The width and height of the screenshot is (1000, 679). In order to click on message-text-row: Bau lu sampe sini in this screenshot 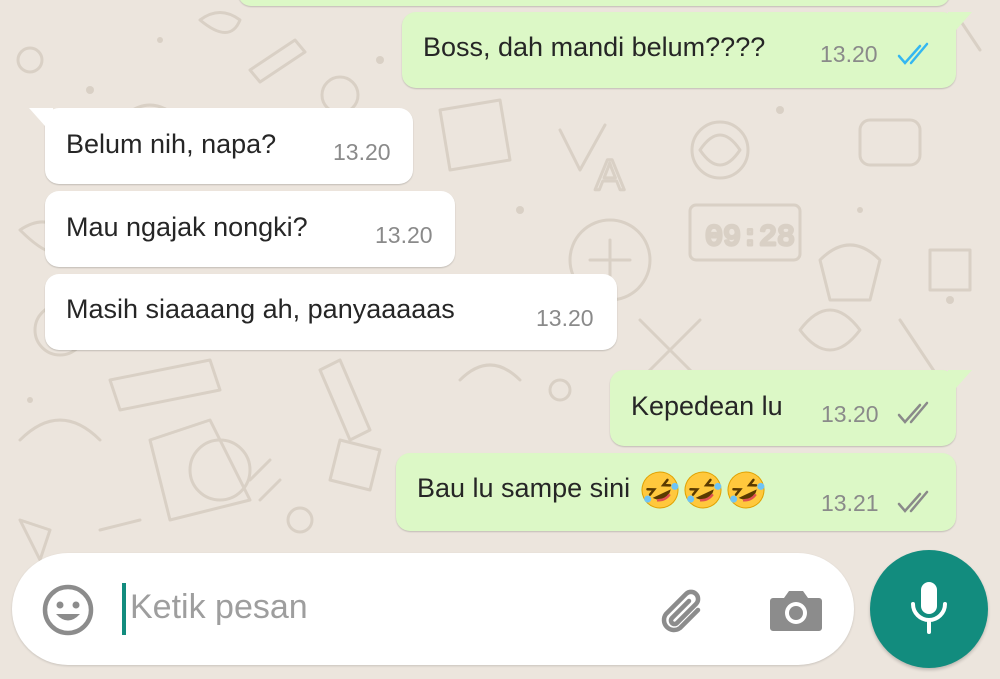, I will do `click(592, 490)`.